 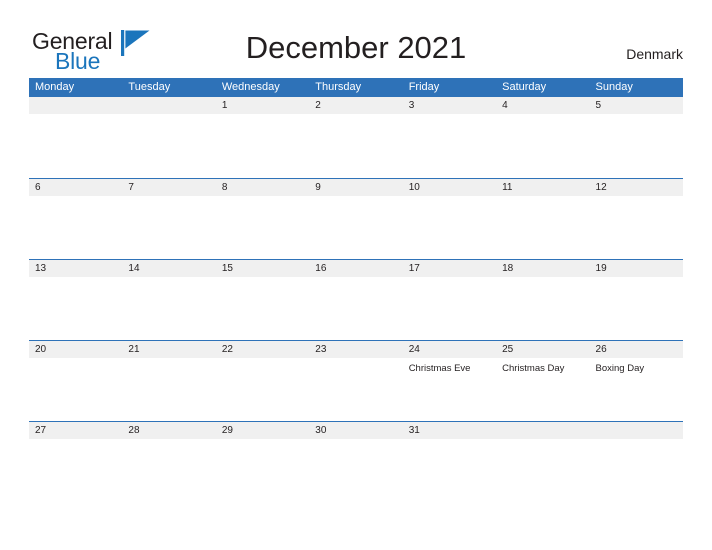 I want to click on week-day-number-band: 6 7 8 9 10 11 12, so click(x=356, y=187).